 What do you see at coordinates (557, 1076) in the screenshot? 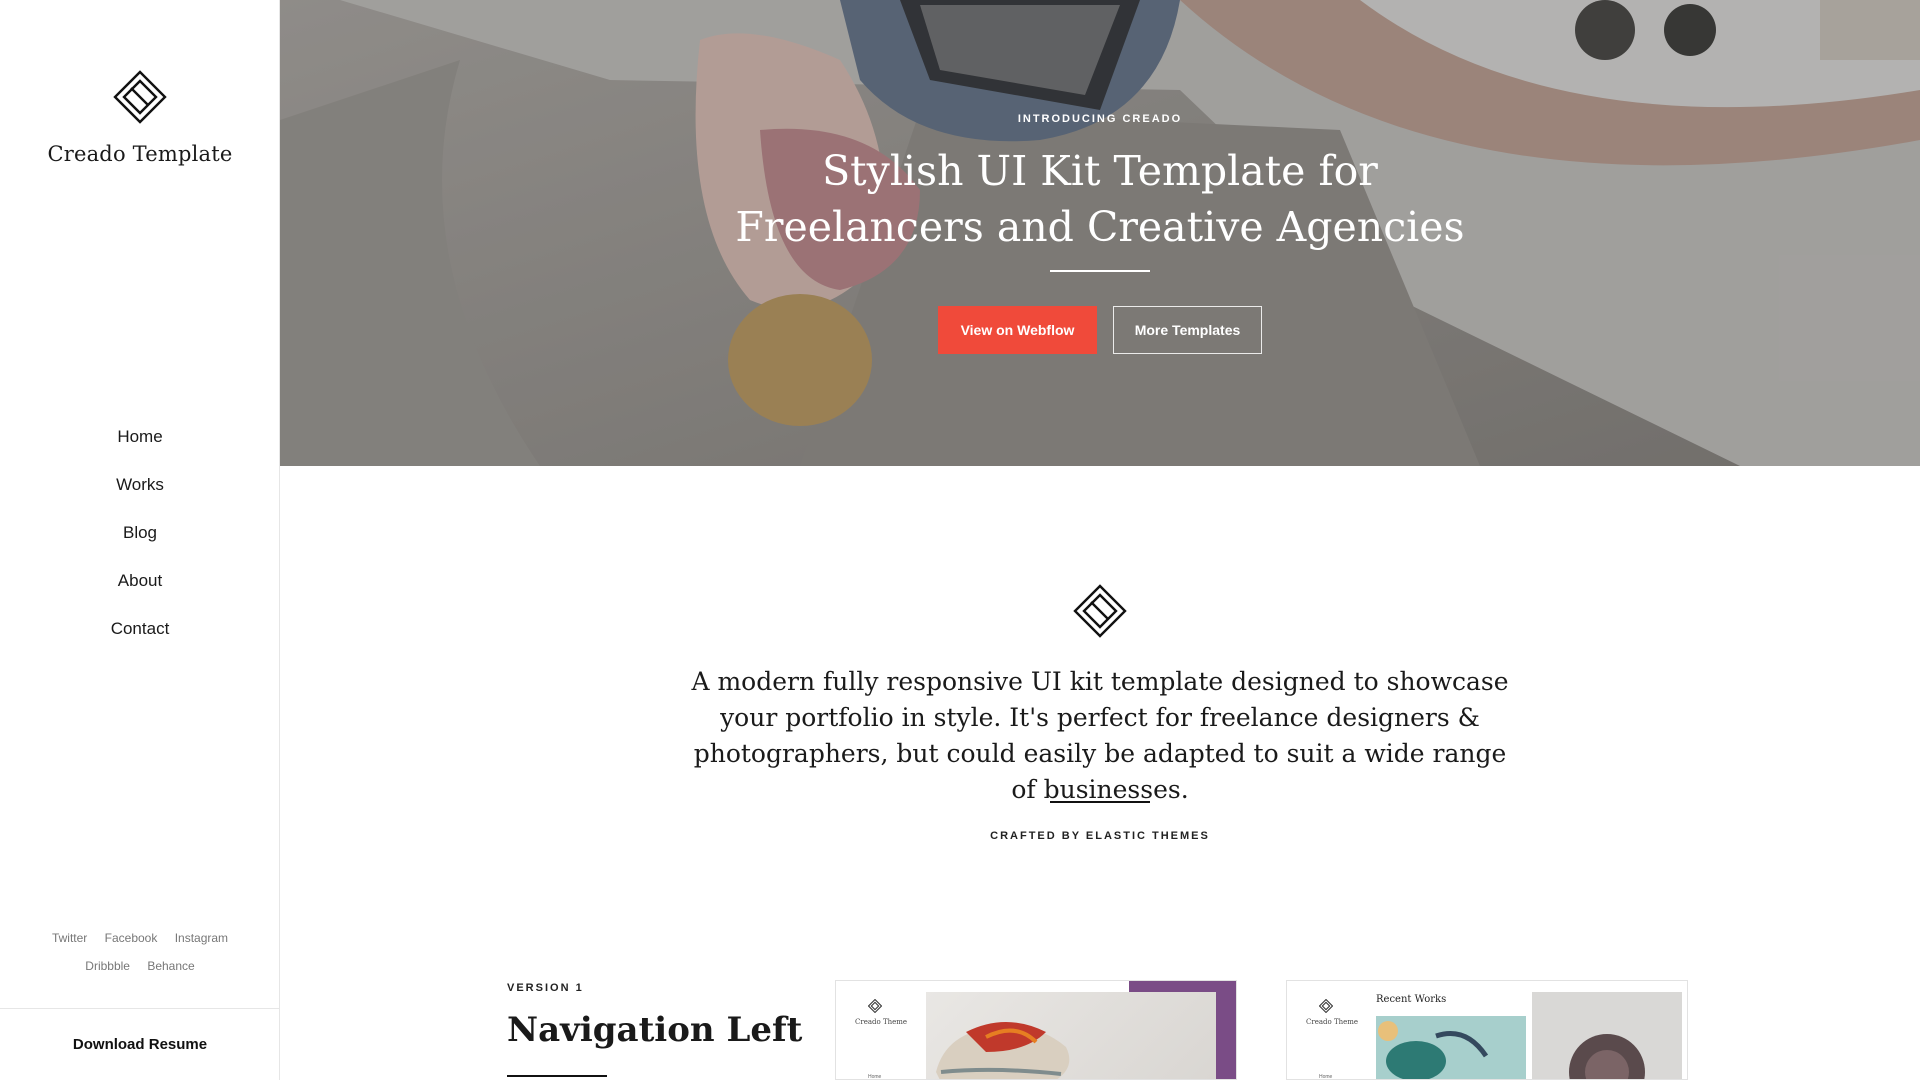
I see `version-divider` at bounding box center [557, 1076].